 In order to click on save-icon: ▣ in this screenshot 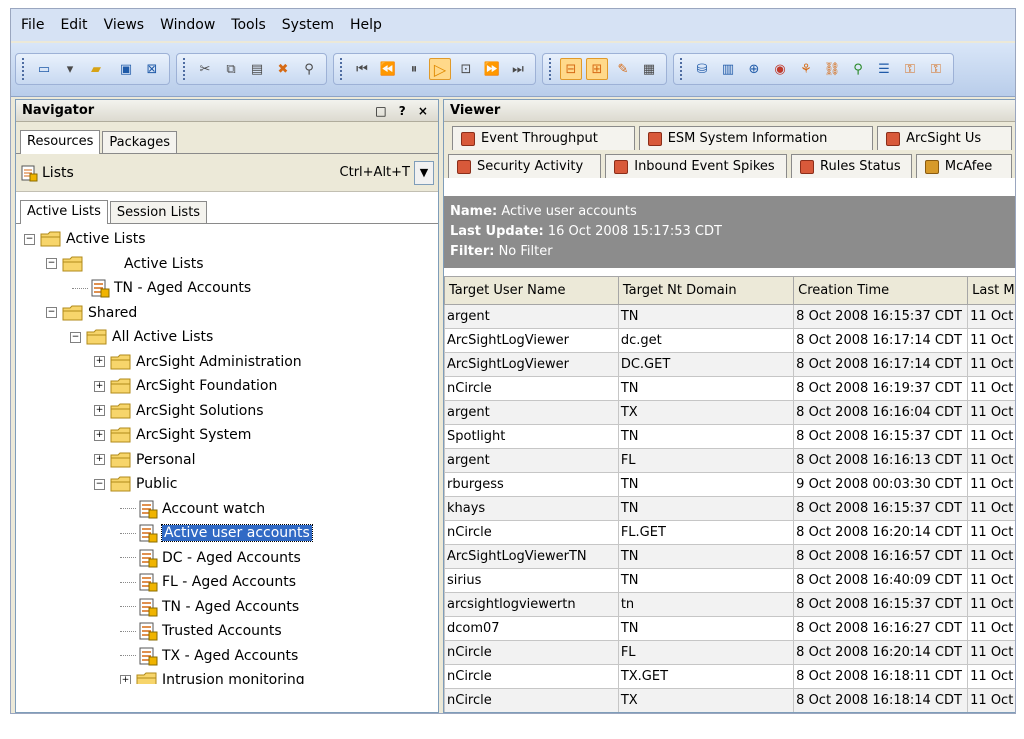, I will do `click(126, 69)`.